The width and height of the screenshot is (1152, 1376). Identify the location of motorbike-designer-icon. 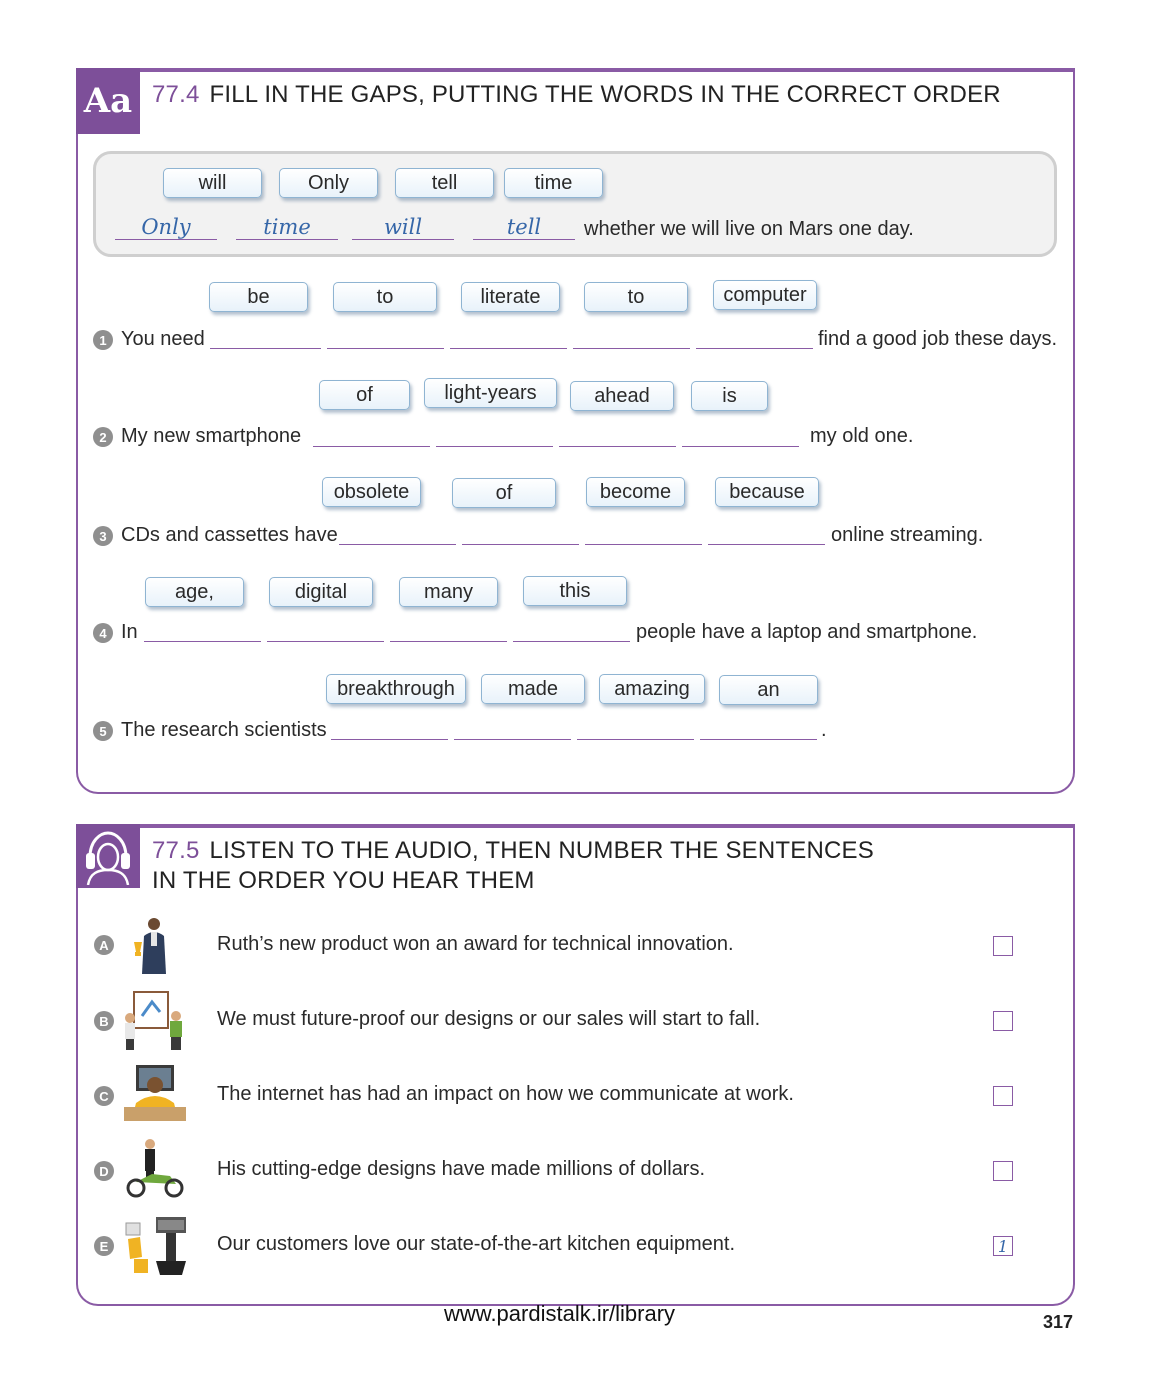
(155, 1168).